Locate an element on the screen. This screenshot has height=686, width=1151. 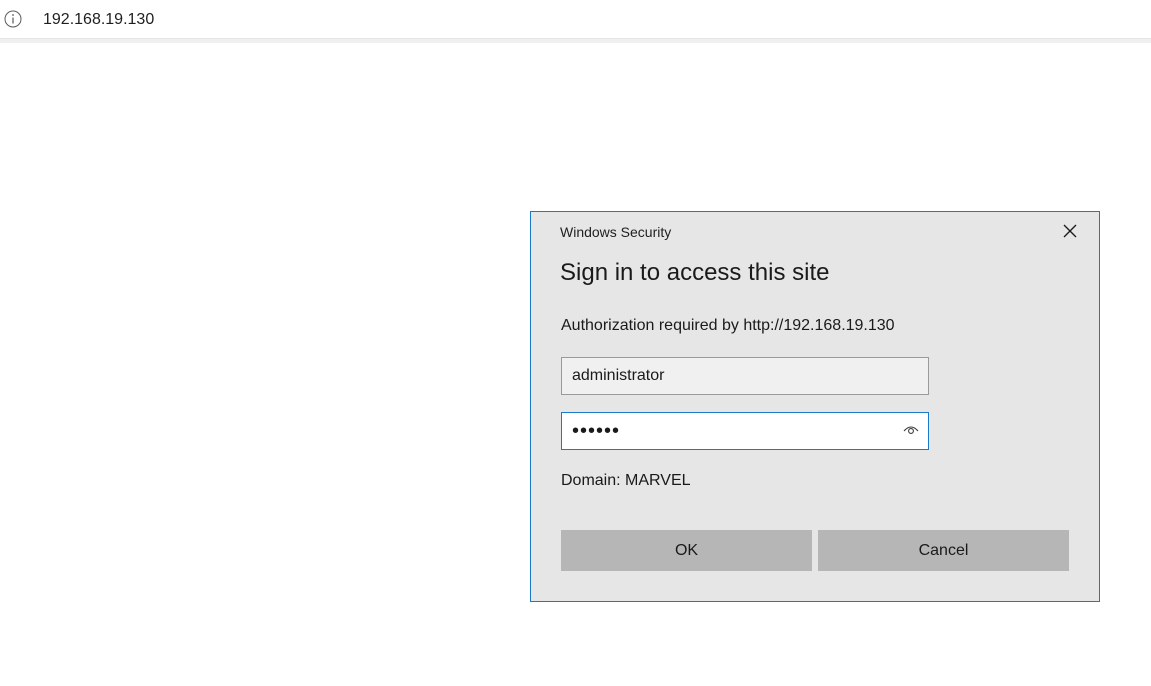
dialog-title: Sign in to access this site is located at coordinates (695, 272).